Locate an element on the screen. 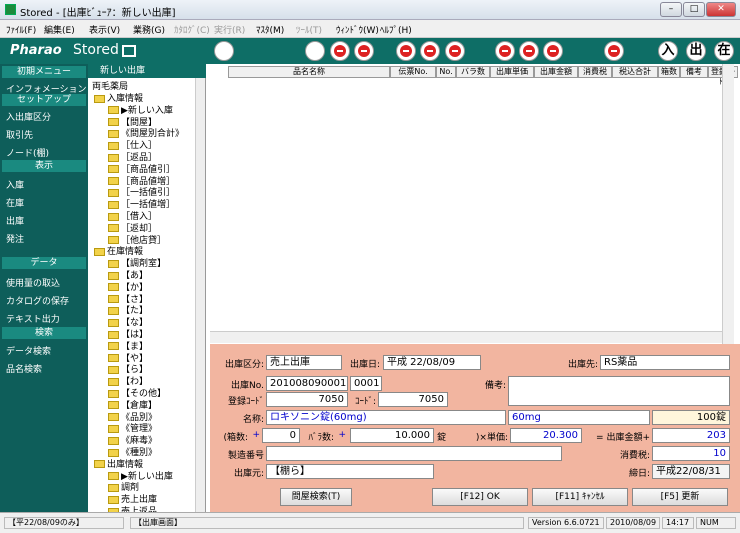 Image resolution: width=740 pixels, height=533 pixels. status-version: Version 6.6.0721 is located at coordinates (566, 523).